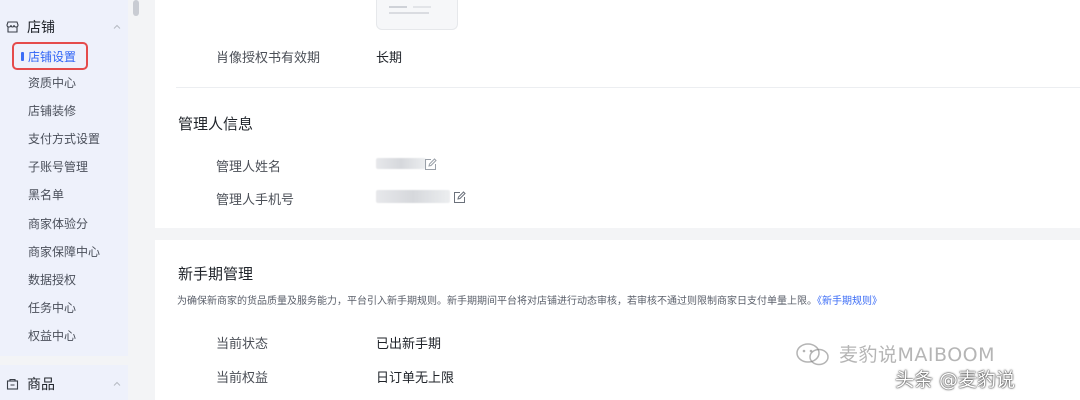 This screenshot has height=400, width=1080. I want to click on sidebar-item-qualification: 资质中心, so click(52, 83).